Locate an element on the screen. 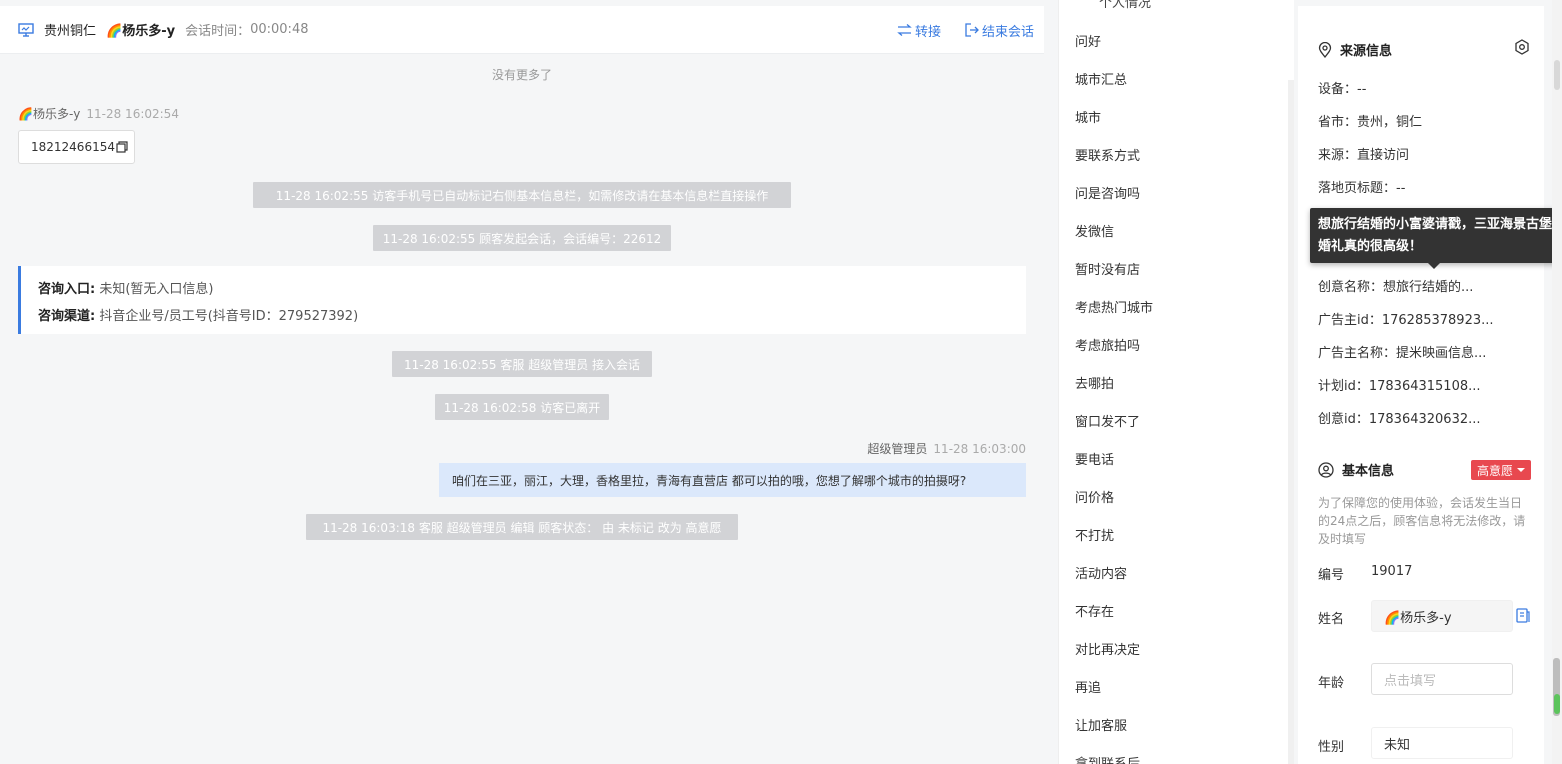 This screenshot has width=1562, height=764. end-session-label: 结束会话 is located at coordinates (1007, 32).